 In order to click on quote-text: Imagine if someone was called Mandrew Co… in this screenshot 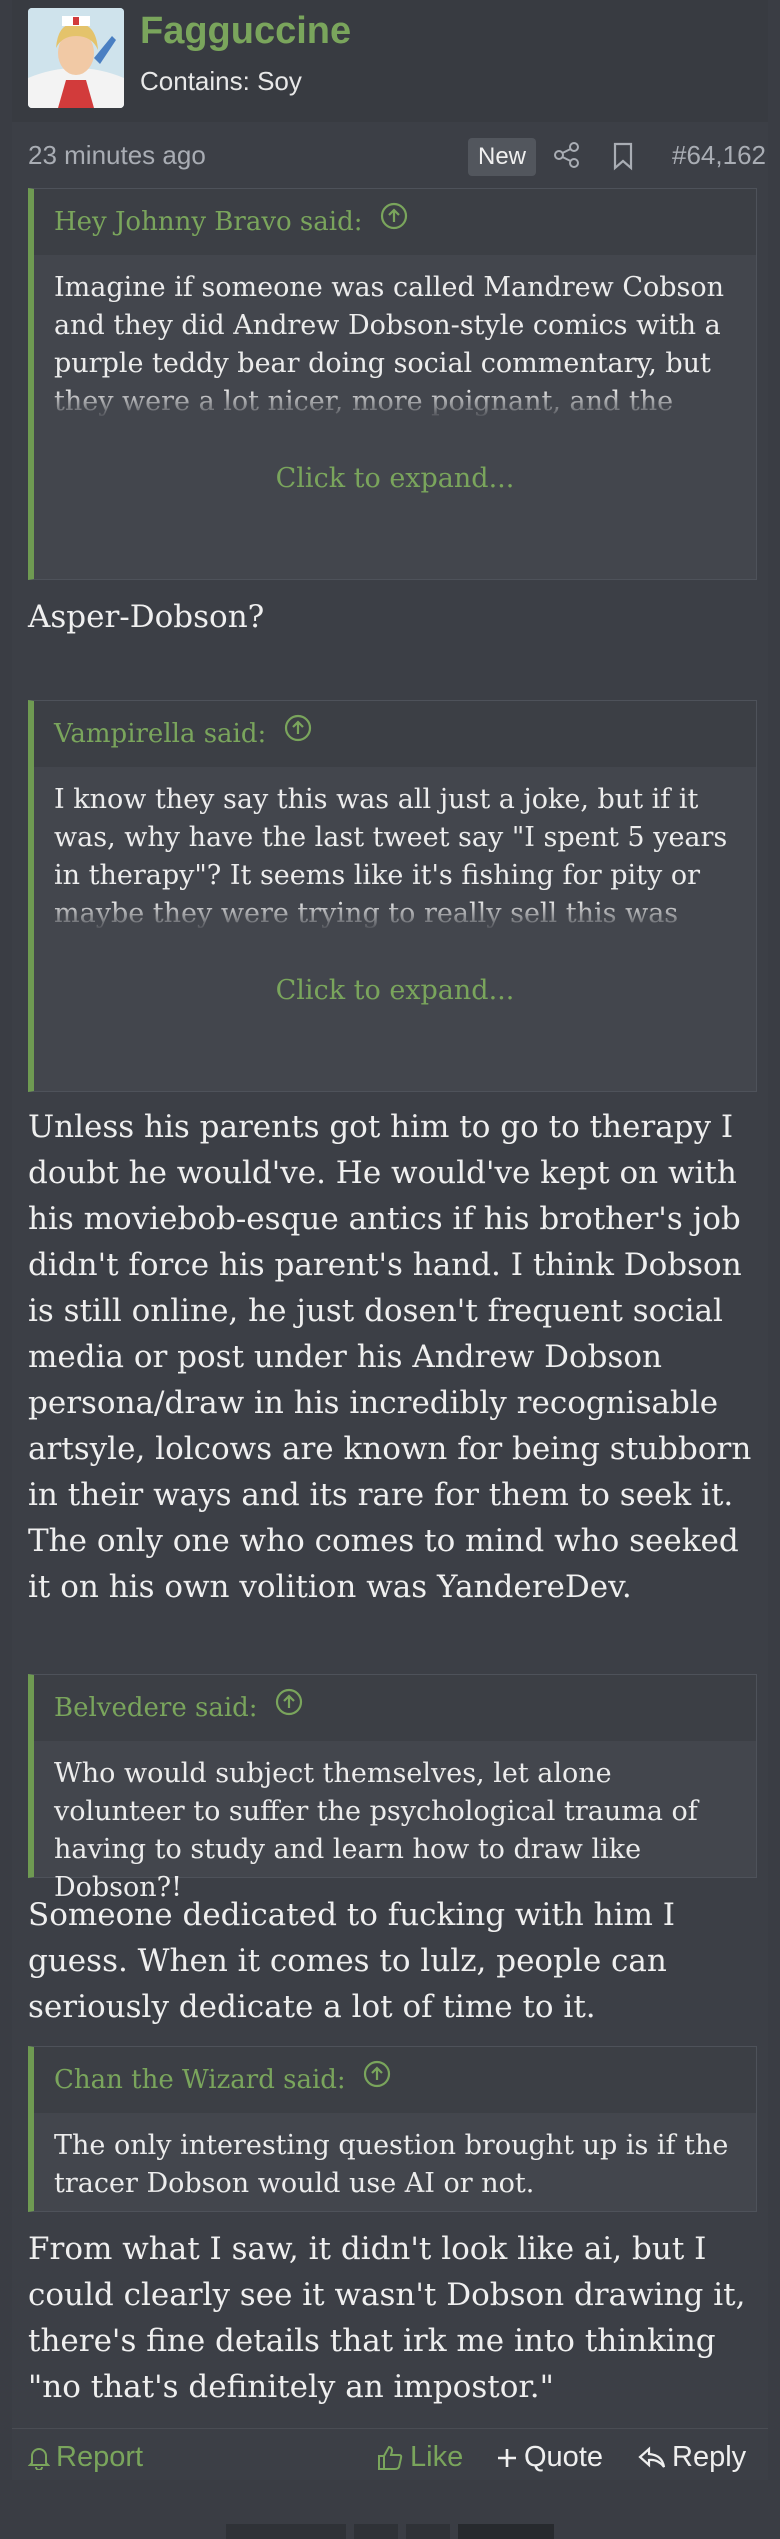, I will do `click(395, 337)`.